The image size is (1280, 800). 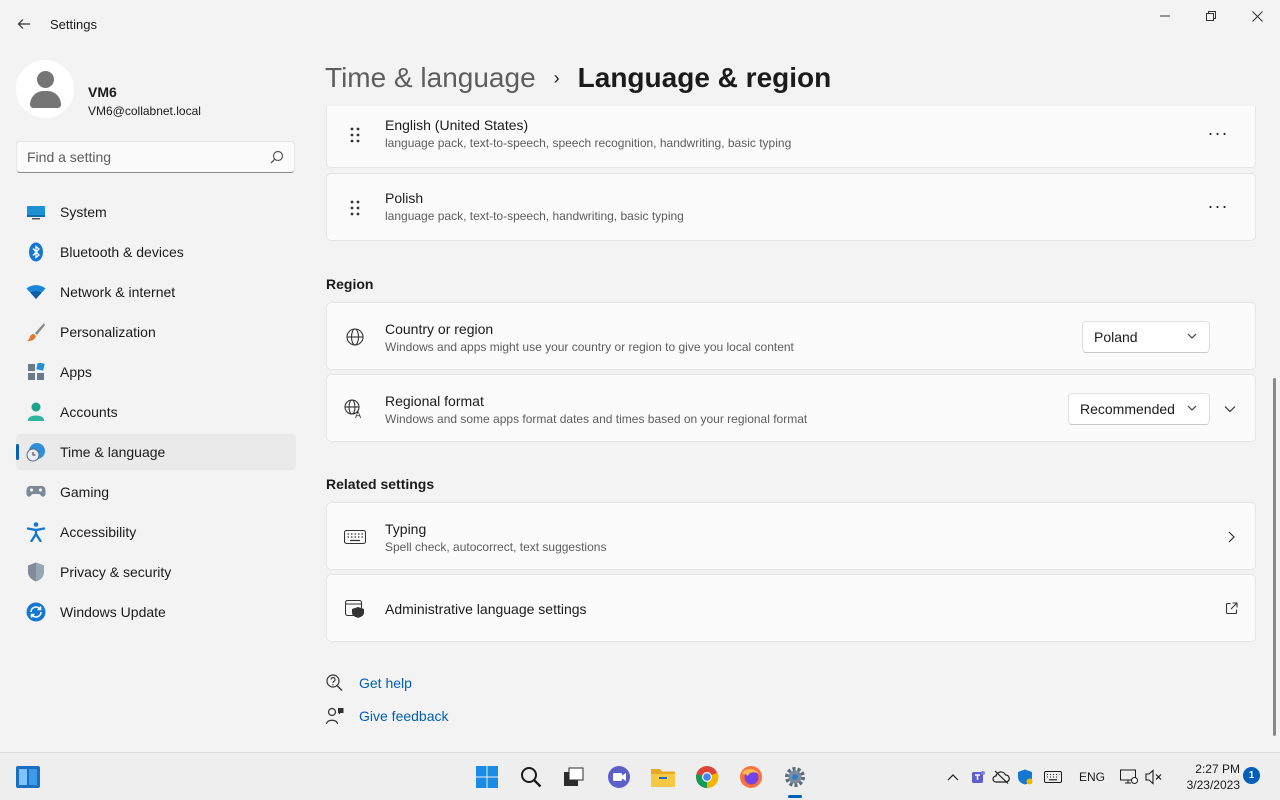 What do you see at coordinates (1116, 337) in the screenshot?
I see `country-value: Poland` at bounding box center [1116, 337].